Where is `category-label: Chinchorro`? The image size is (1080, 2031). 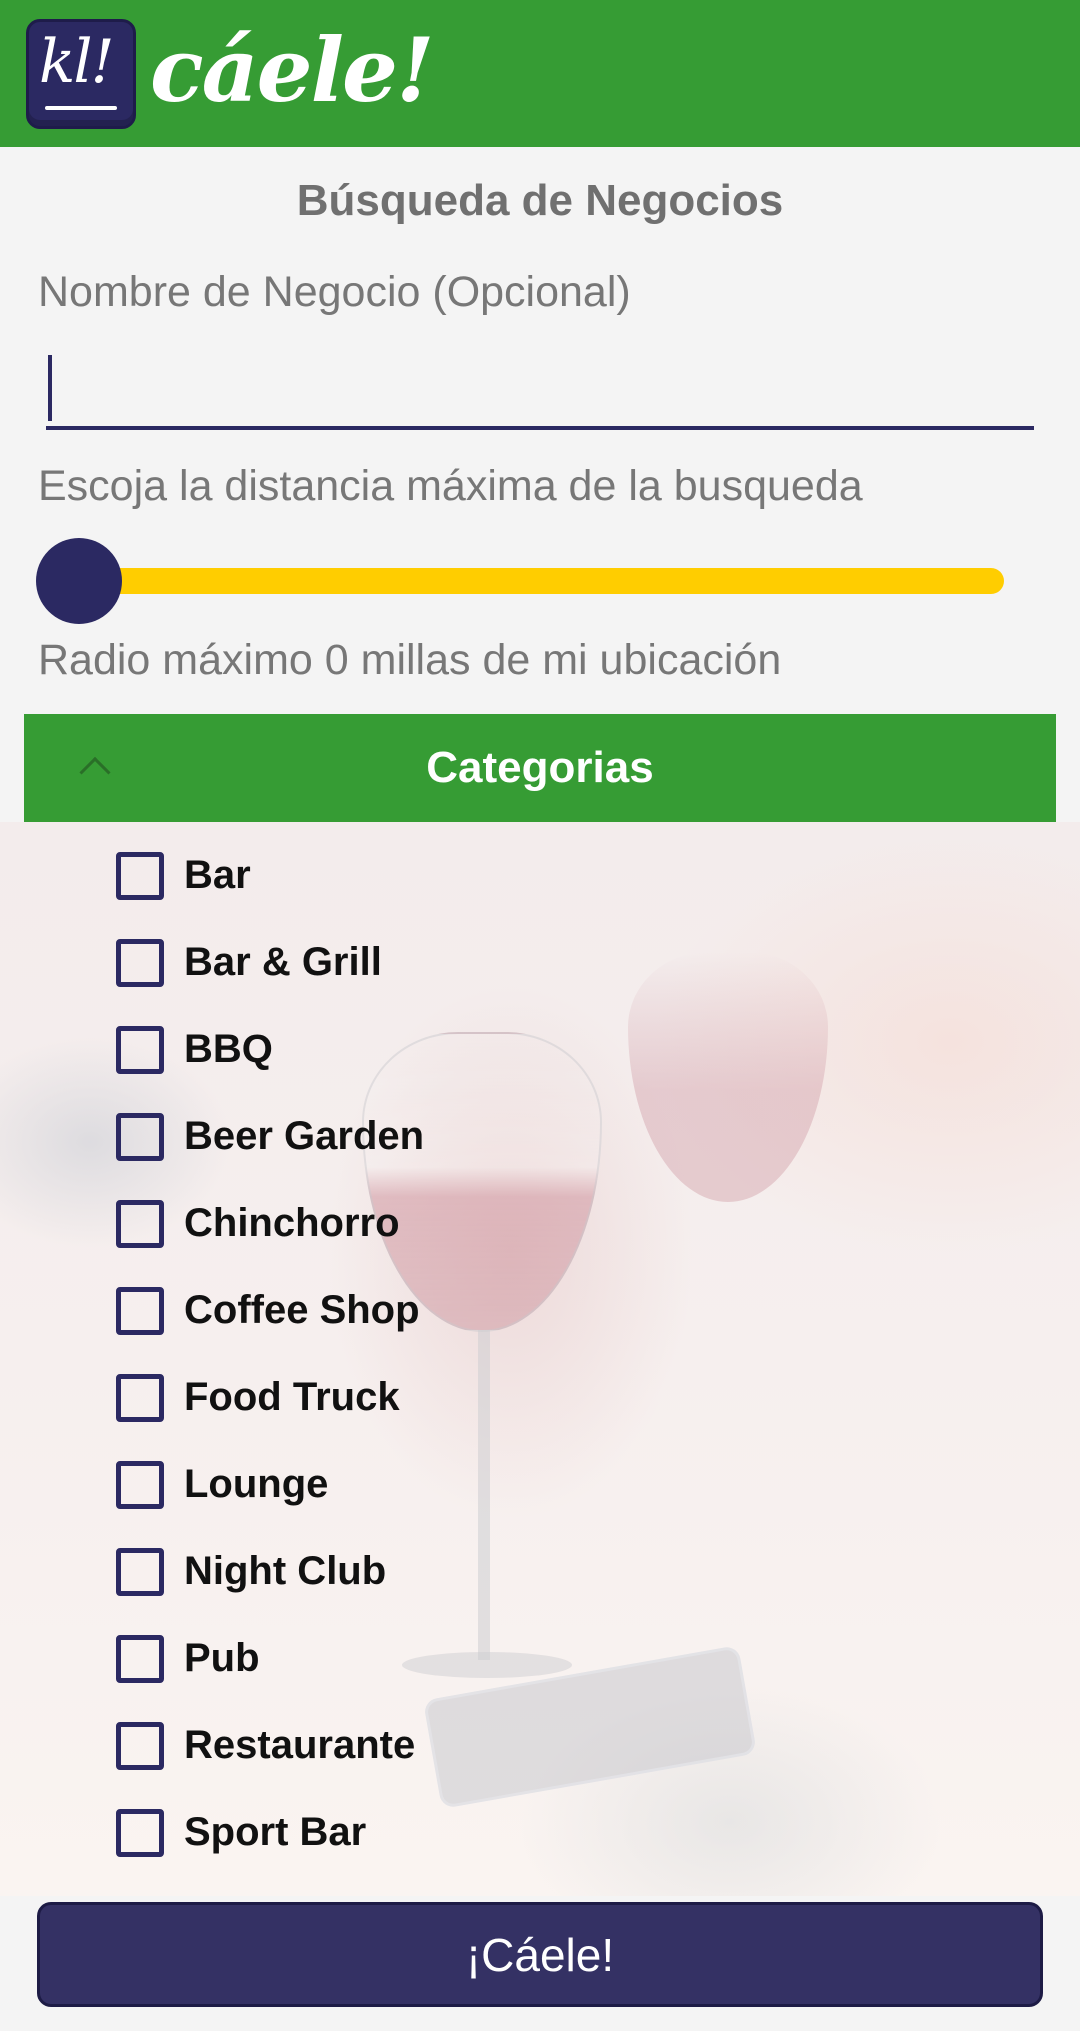 category-label: Chinchorro is located at coordinates (292, 1223).